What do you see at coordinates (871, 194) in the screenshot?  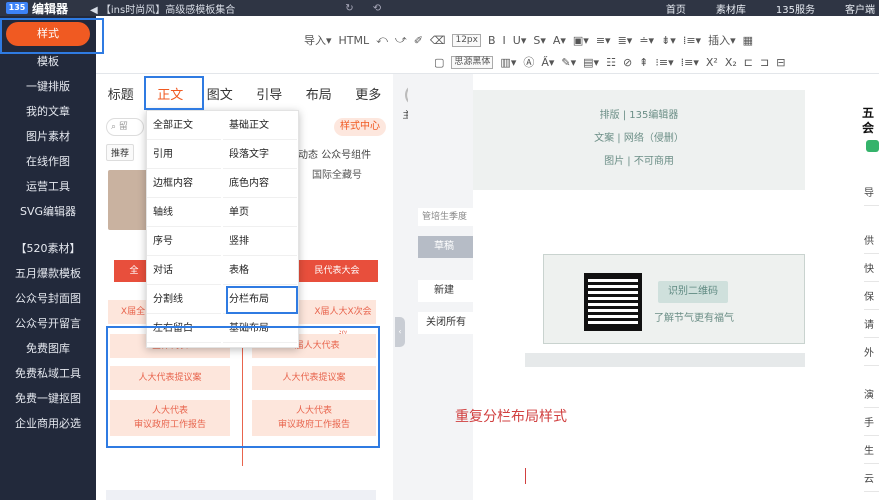 I see `right-item-1: 导` at bounding box center [871, 194].